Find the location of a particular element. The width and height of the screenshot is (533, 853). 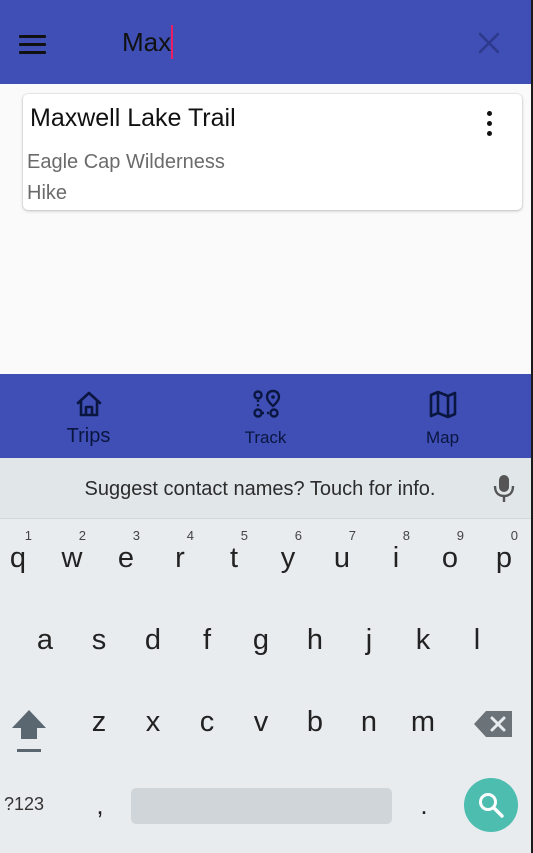

result-area: Eagle Cap Wilderness is located at coordinates (126, 162).